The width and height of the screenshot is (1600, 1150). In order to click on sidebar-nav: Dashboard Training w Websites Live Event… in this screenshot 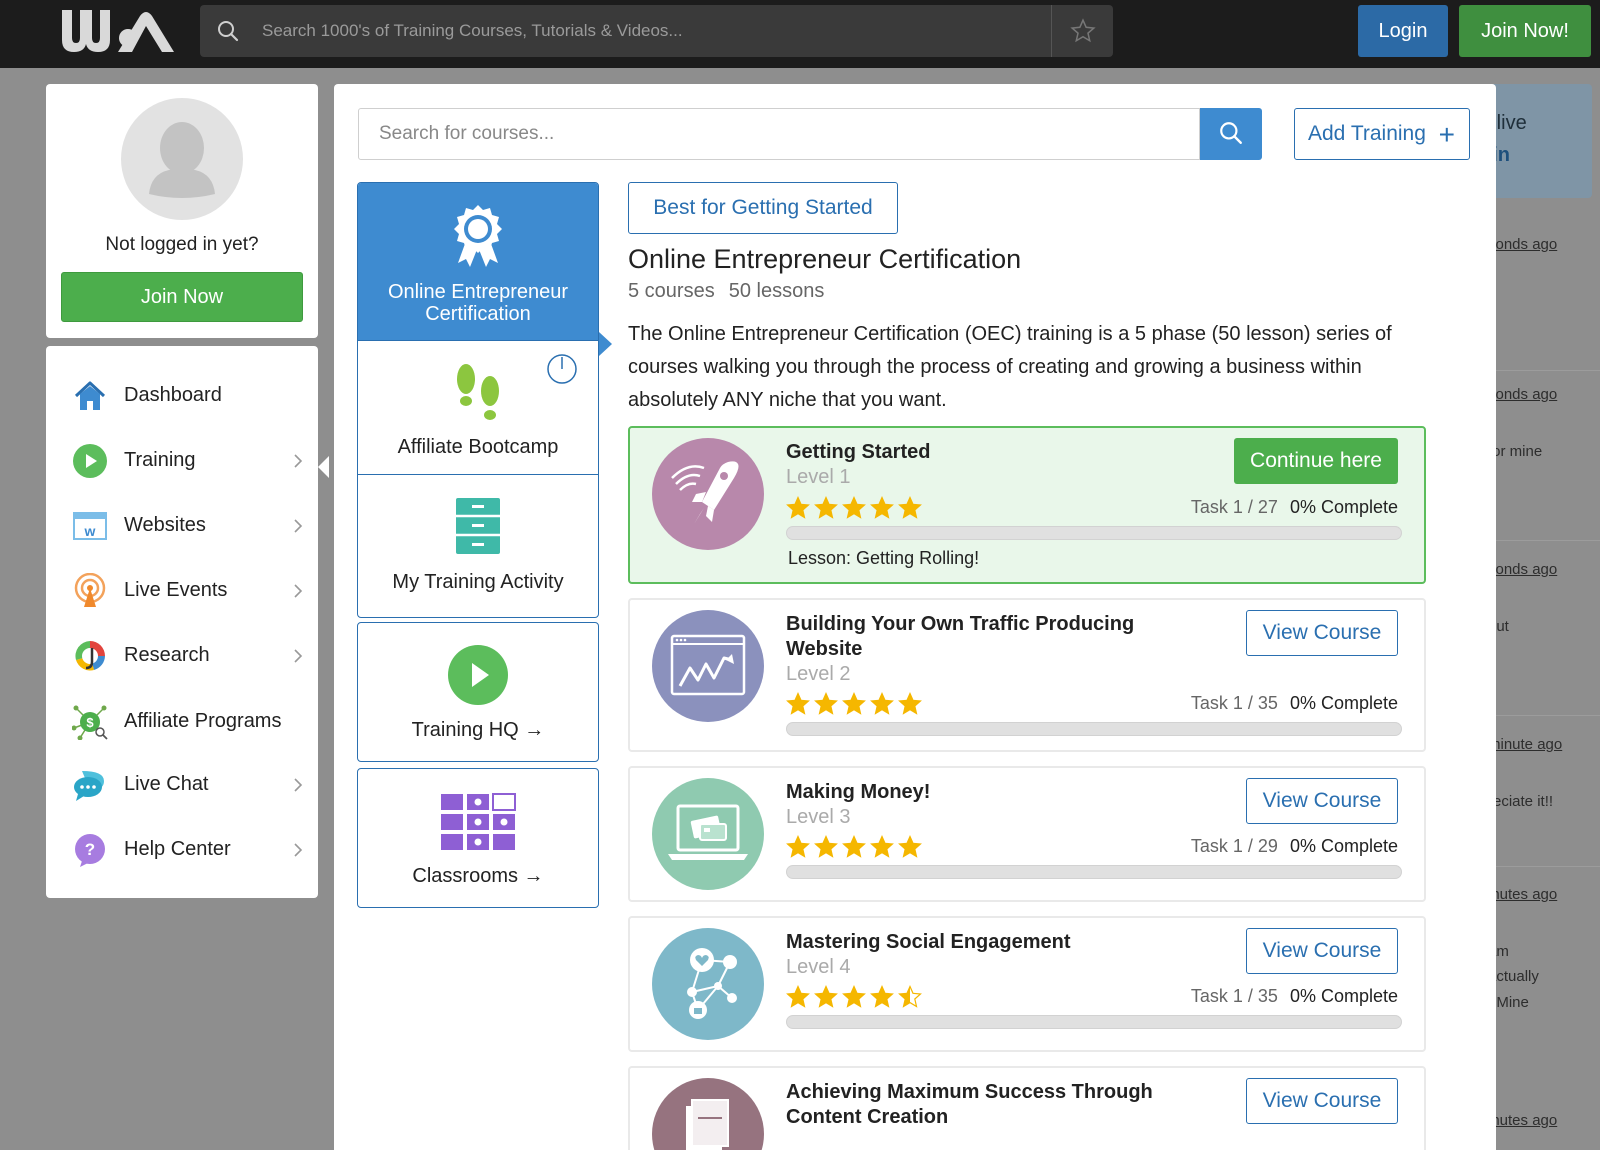, I will do `click(182, 622)`.